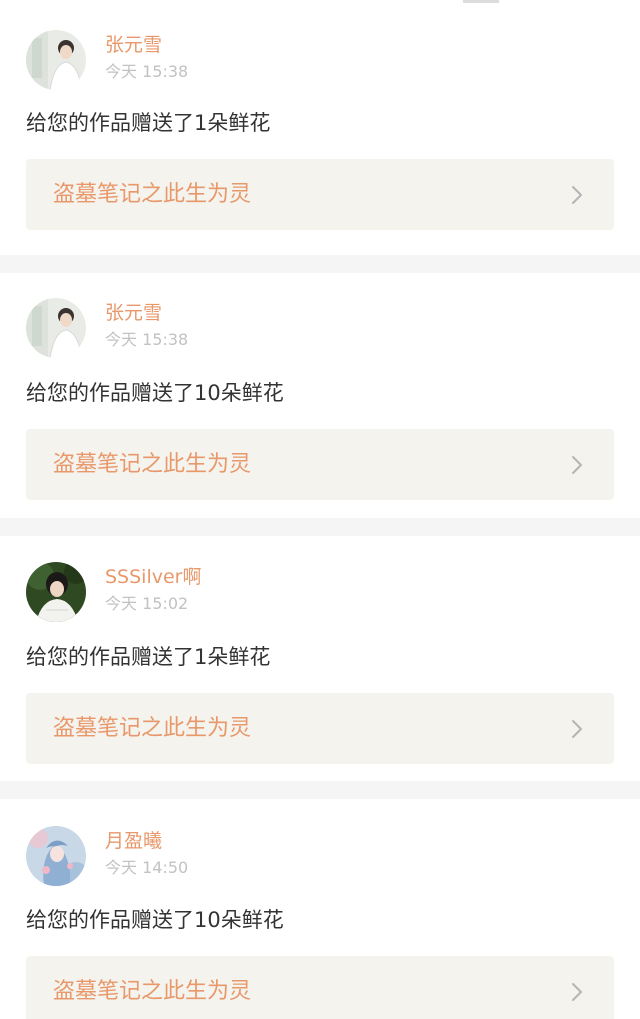 The width and height of the screenshot is (640, 1019). Describe the element at coordinates (147, 603) in the screenshot. I see `timestamp: 今天 15:02` at that location.